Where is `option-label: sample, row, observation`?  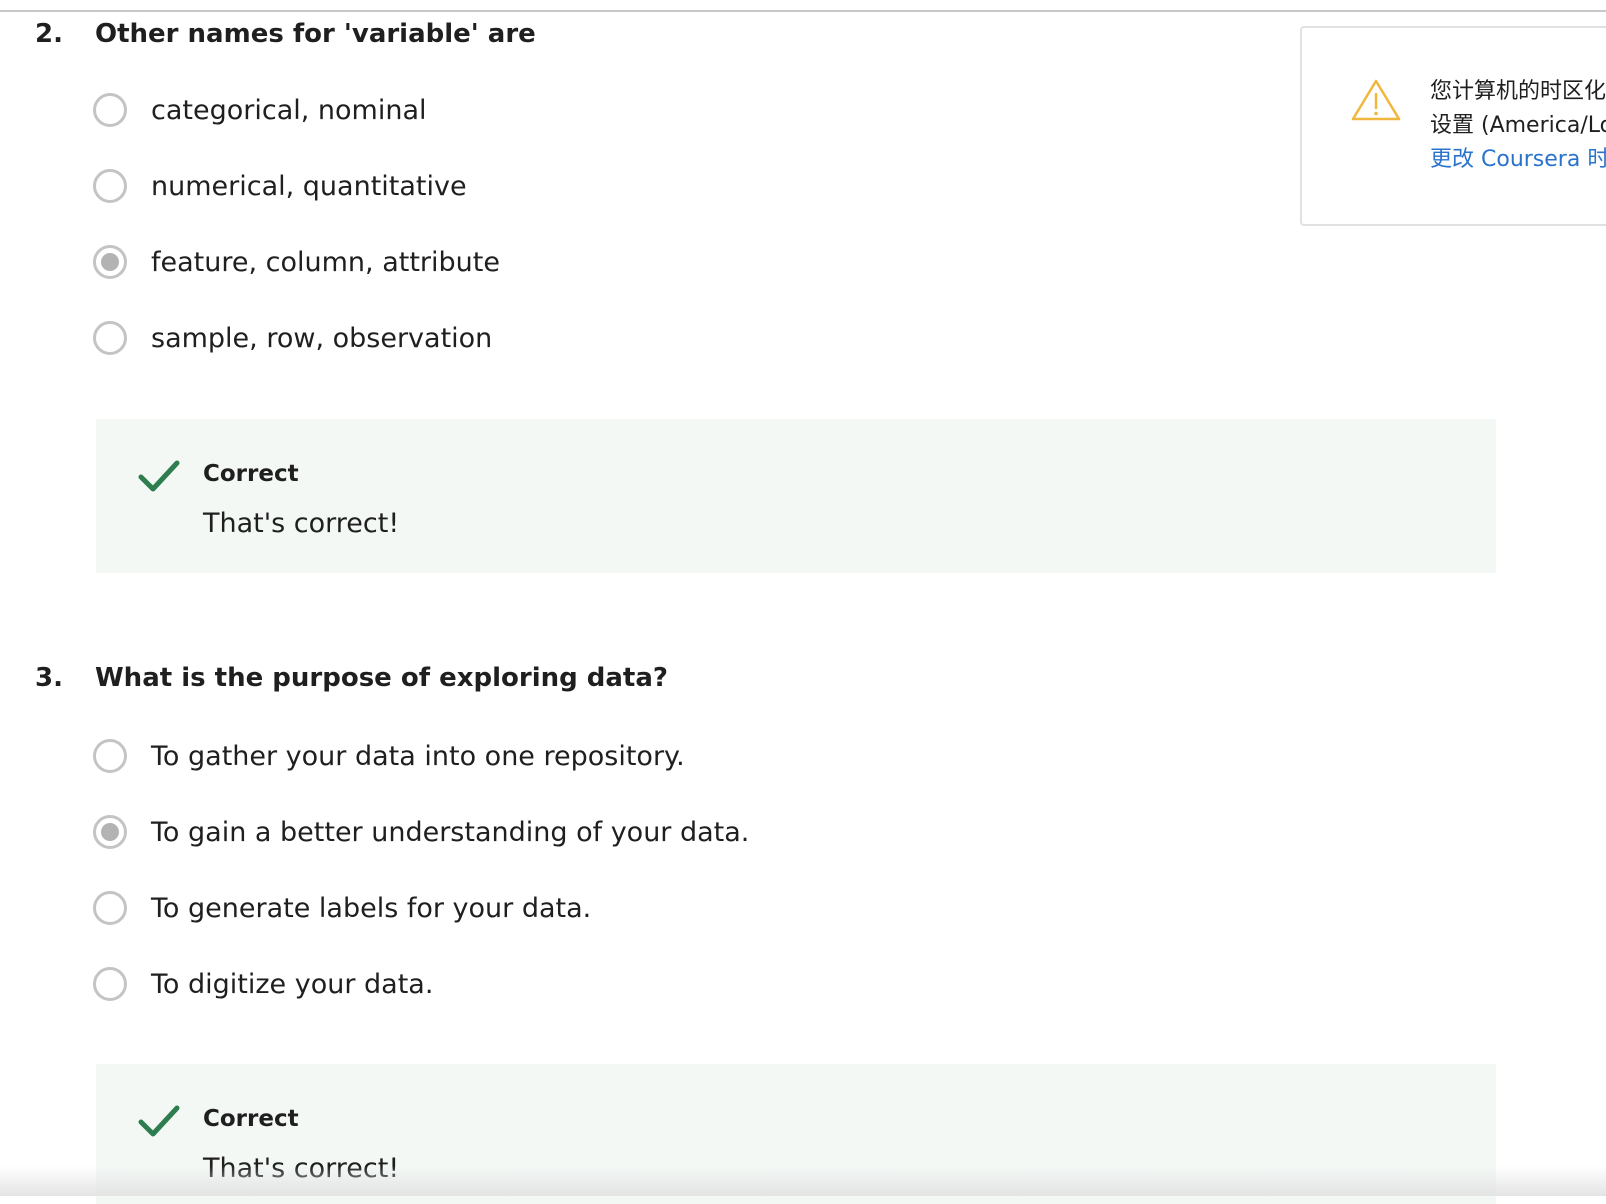 option-label: sample, row, observation is located at coordinates (322, 338).